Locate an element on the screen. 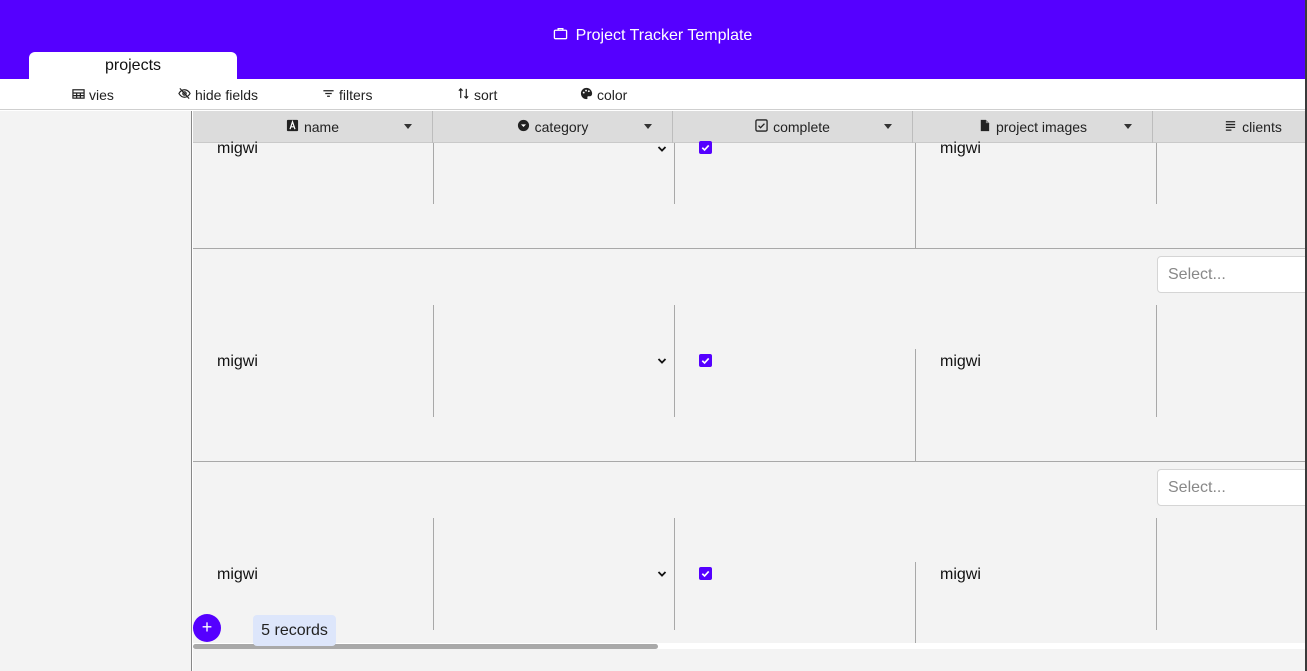 The image size is (1307, 671). sort-label: sort is located at coordinates (486, 95).